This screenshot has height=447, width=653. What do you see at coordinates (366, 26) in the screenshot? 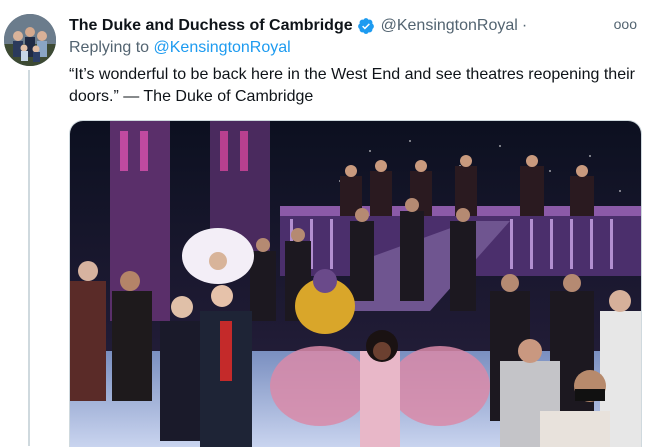
I see `verified-badge-icon` at bounding box center [366, 26].